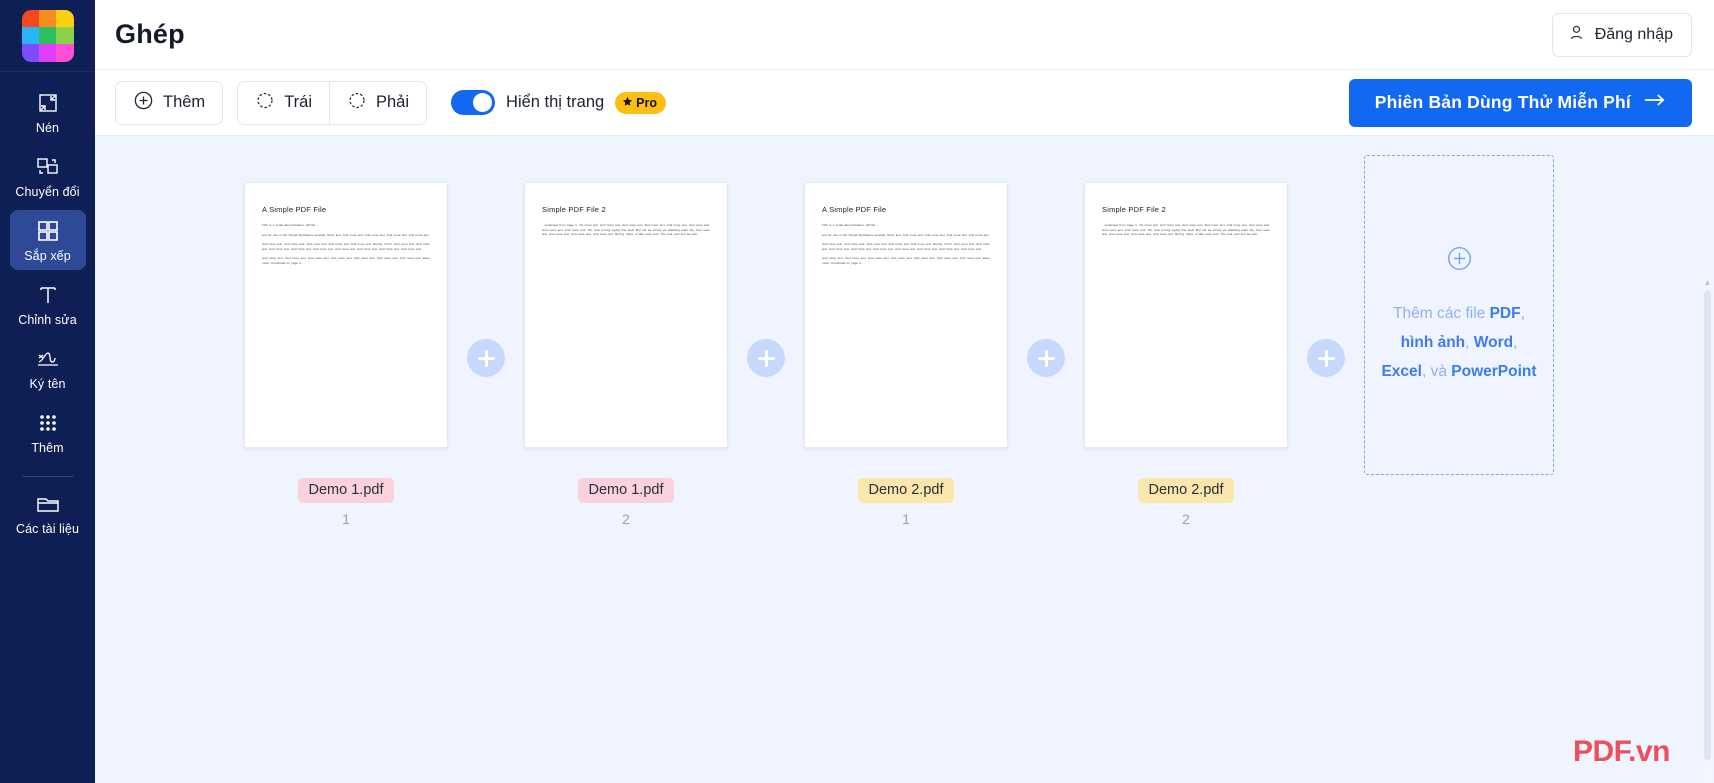  Describe the element at coordinates (143, 103) in the screenshot. I see `plus-circle-icon` at that location.